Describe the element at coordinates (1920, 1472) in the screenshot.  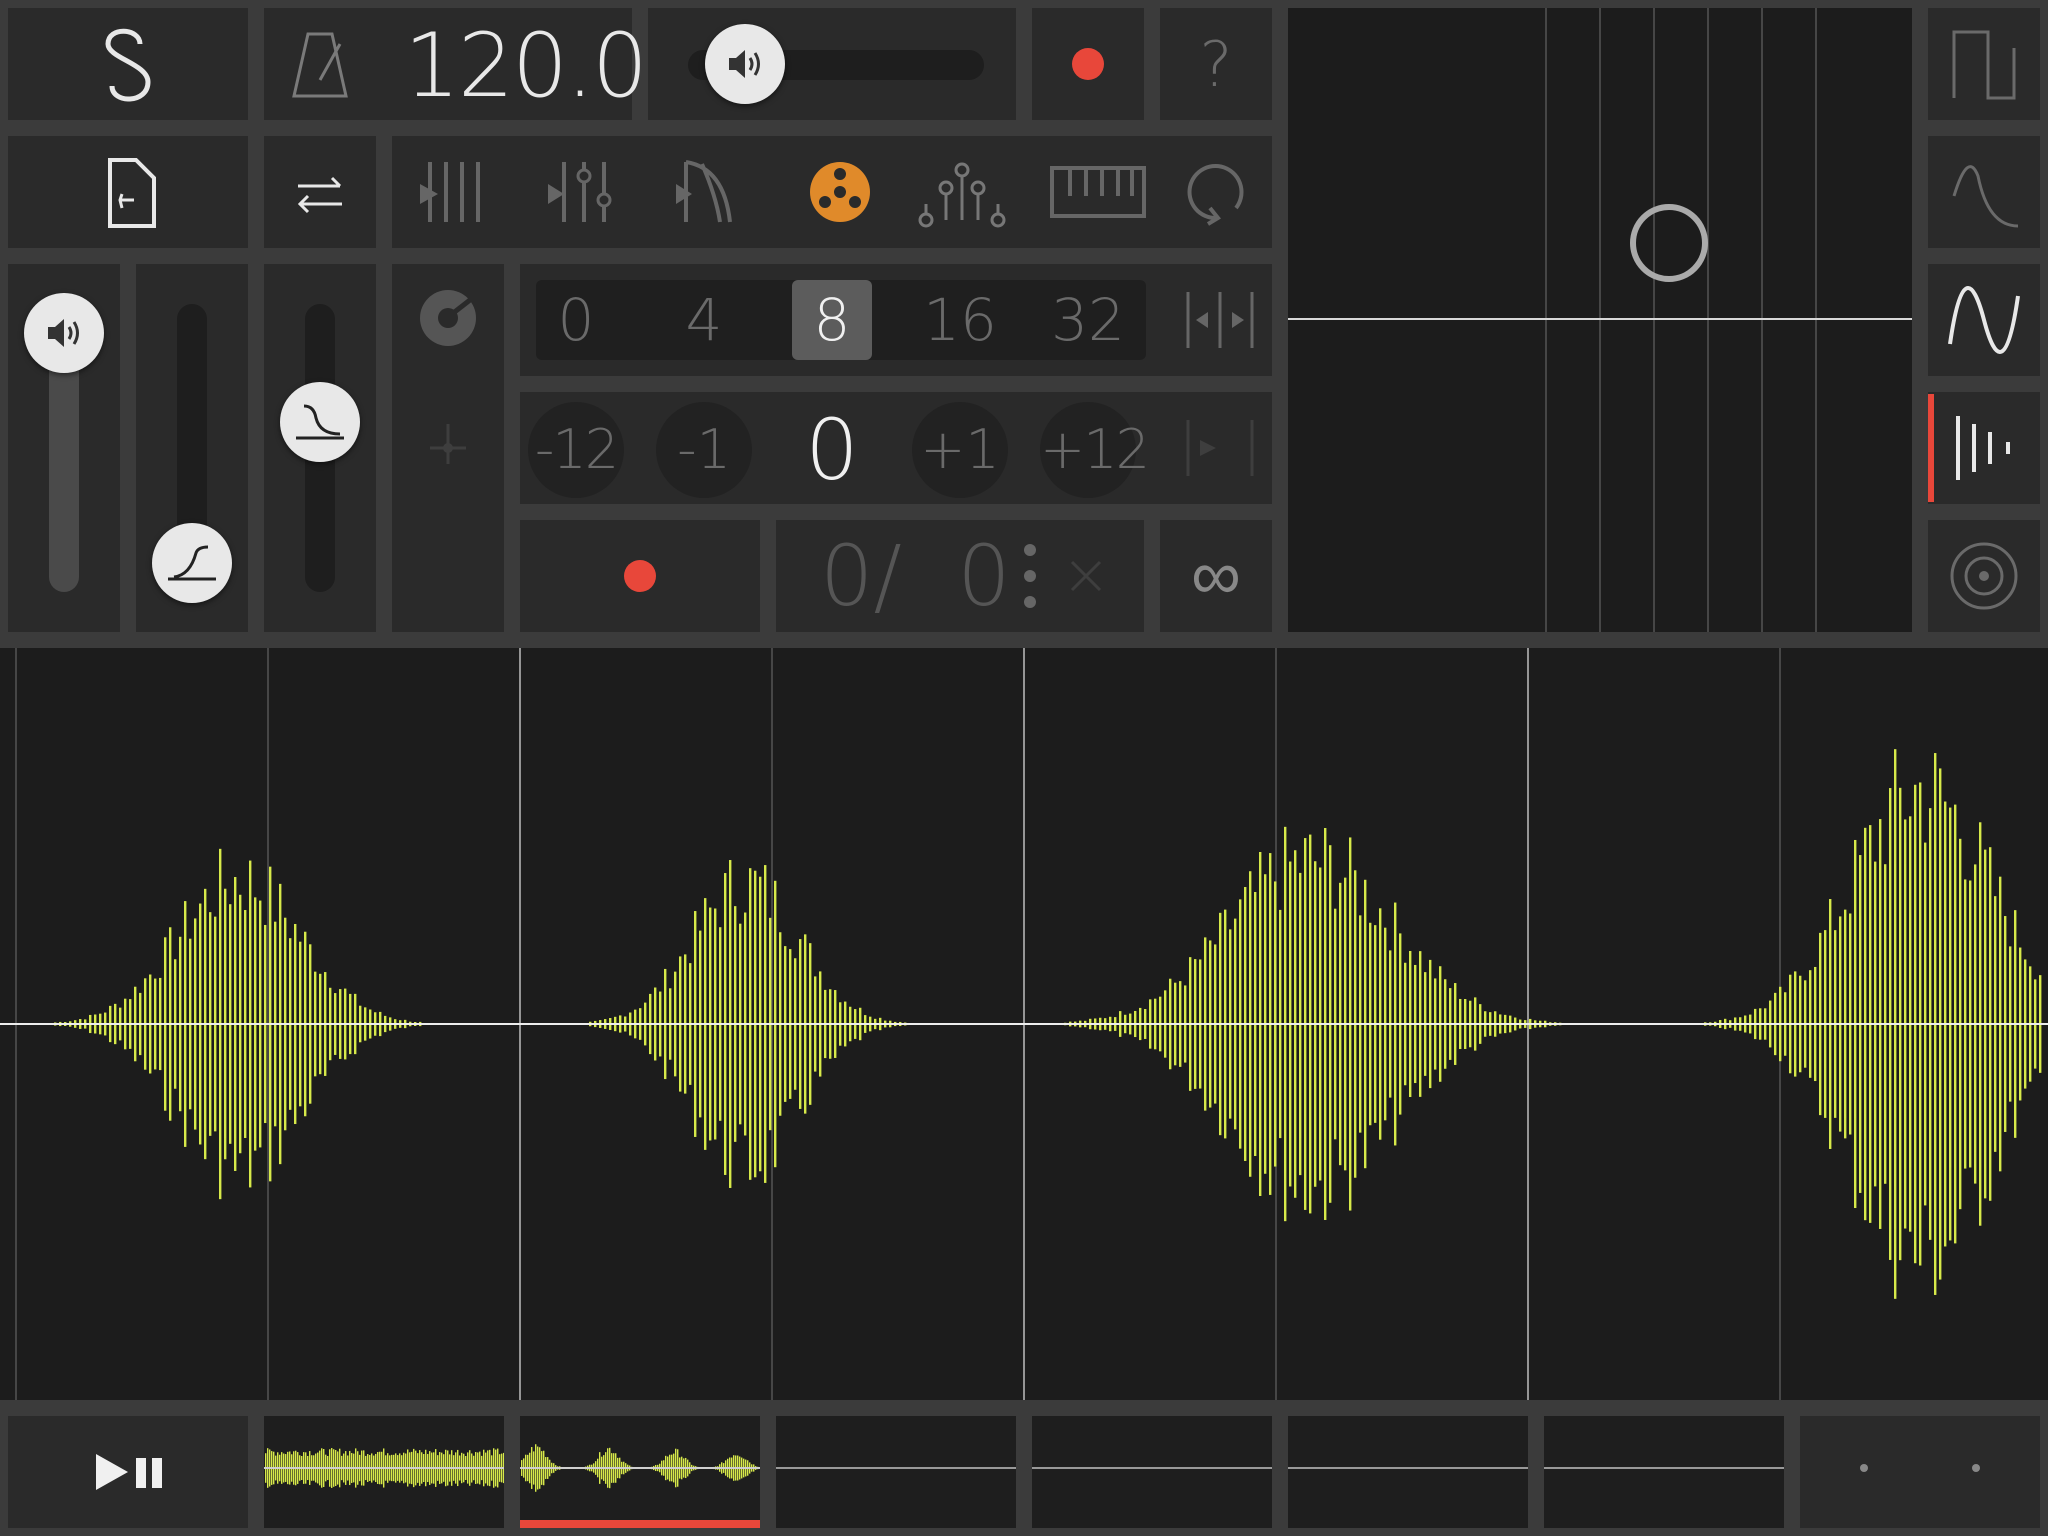
I see `pattern-page-dots` at that location.